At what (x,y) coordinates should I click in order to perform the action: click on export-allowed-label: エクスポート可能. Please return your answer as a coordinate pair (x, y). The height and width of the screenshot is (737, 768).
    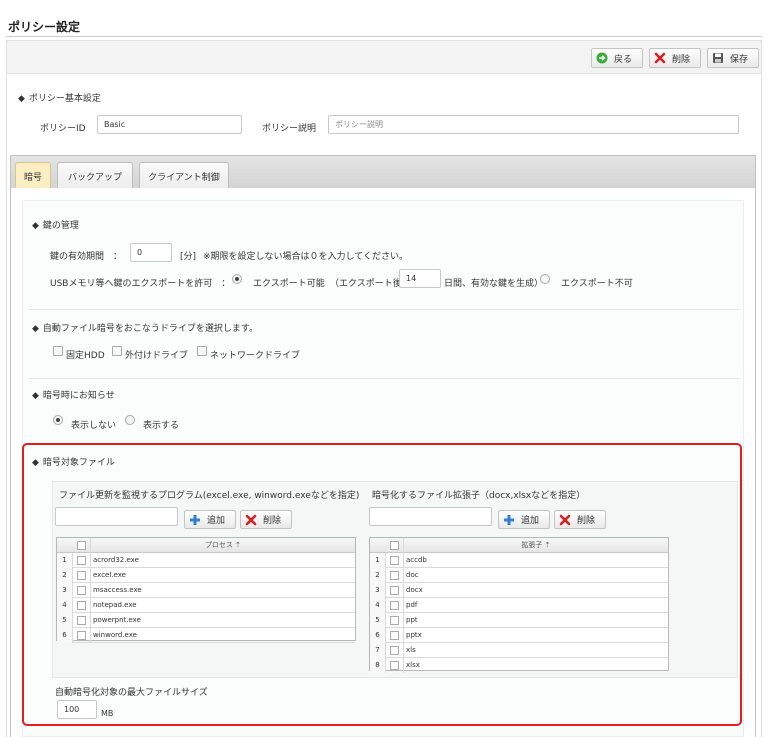
    Looking at the image, I should click on (289, 284).